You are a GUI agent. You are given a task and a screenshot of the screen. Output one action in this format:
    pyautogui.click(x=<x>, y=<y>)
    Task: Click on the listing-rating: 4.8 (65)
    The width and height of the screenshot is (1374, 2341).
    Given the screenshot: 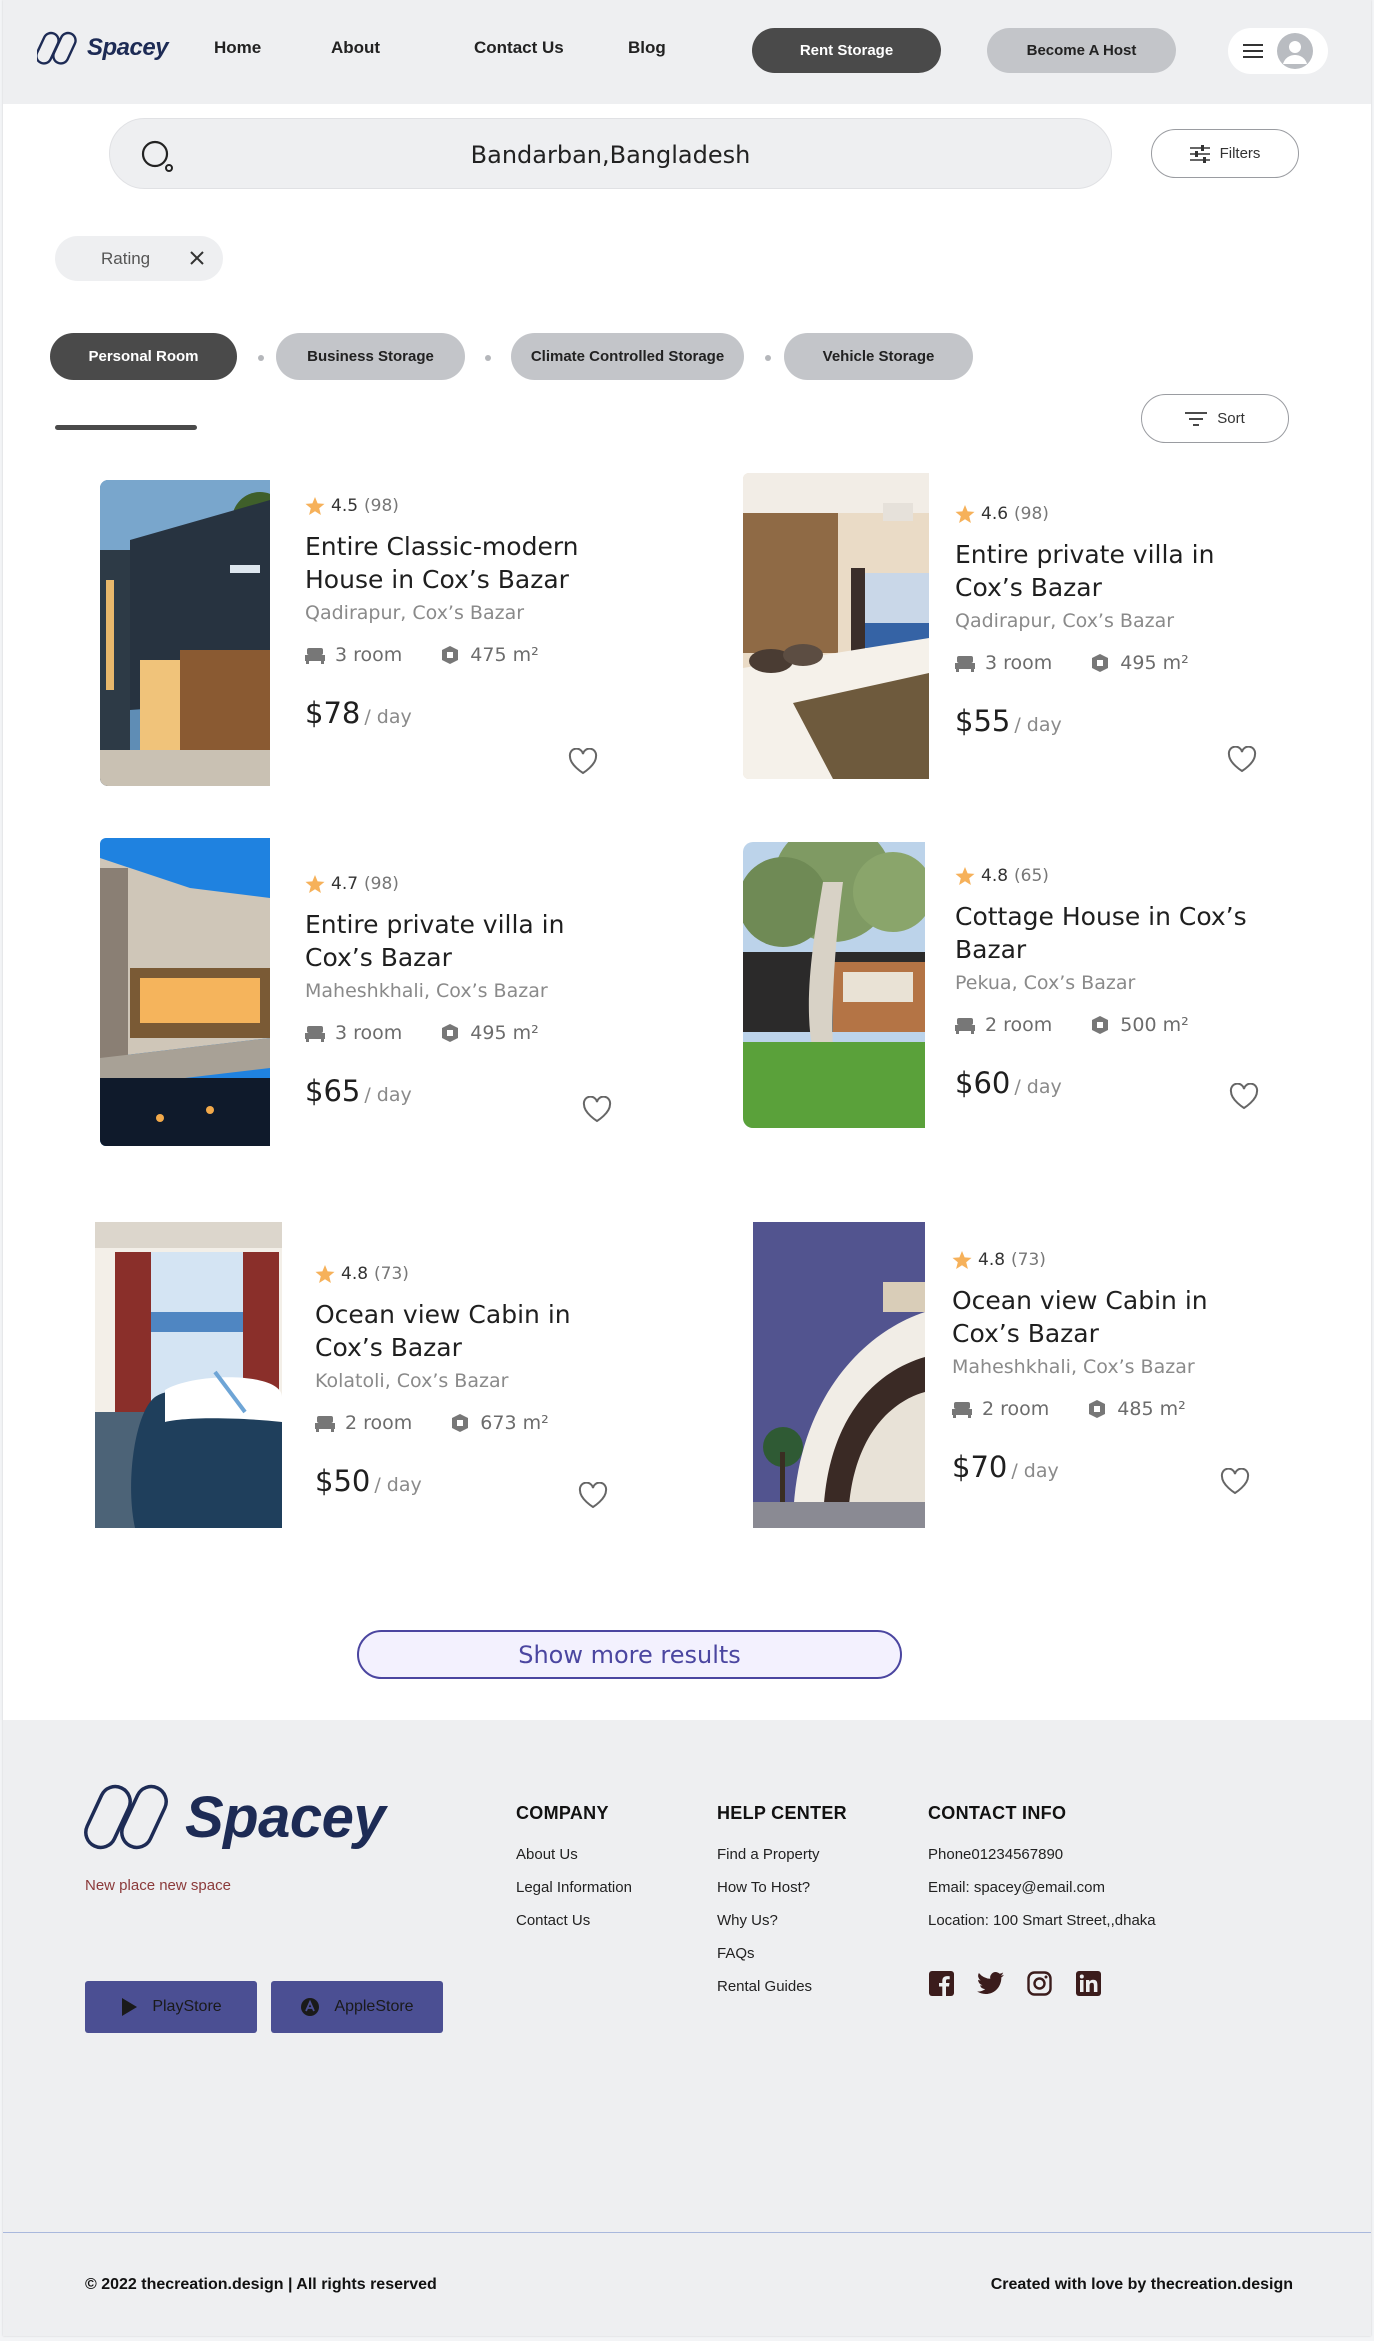 What is the action you would take?
    pyautogui.click(x=1105, y=876)
    